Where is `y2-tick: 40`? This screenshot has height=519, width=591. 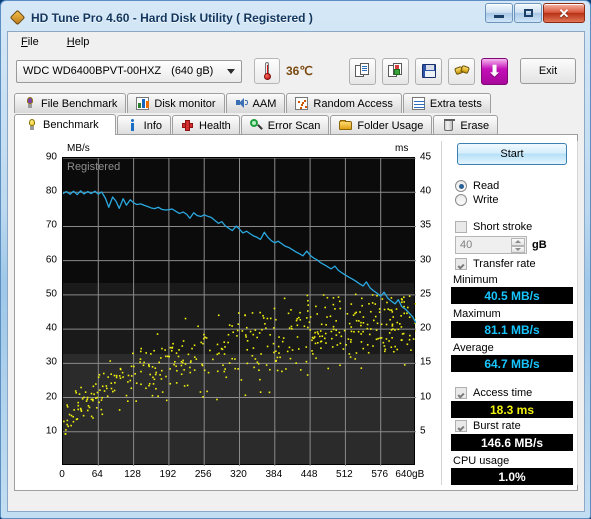
y2-tick: 40 is located at coordinates (426, 191).